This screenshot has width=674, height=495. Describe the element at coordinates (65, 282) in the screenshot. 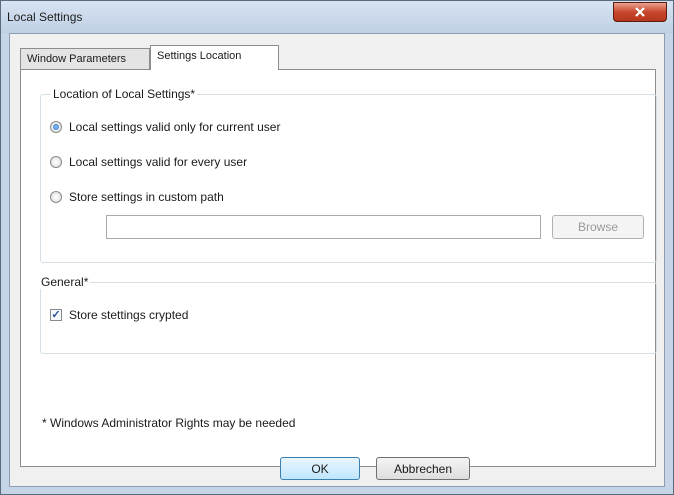

I see `general-group-legend: General*` at that location.